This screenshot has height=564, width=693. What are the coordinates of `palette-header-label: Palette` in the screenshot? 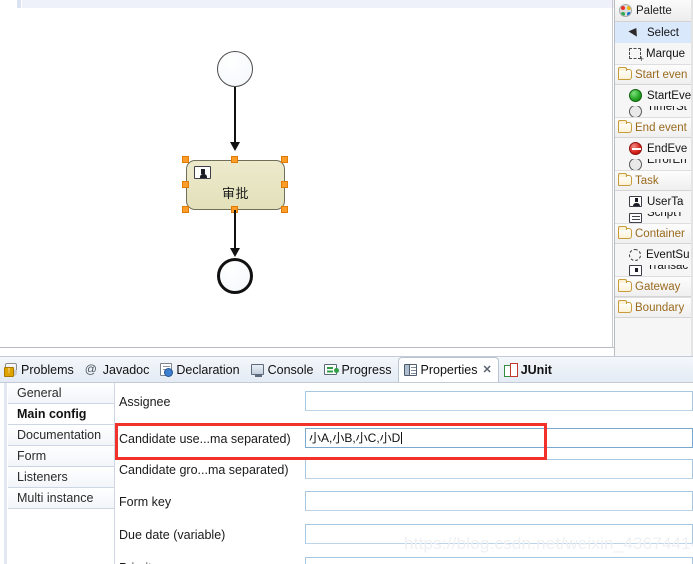 It's located at (654, 10).